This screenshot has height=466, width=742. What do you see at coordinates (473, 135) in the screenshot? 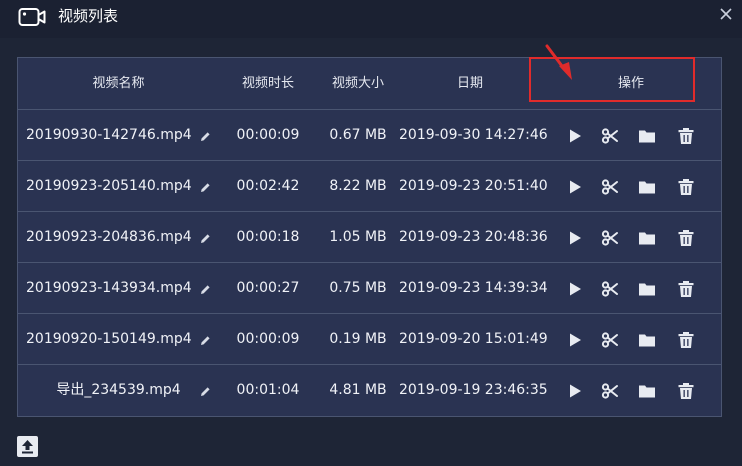
I see `video-date: 2019-09-30 14:27:46` at bounding box center [473, 135].